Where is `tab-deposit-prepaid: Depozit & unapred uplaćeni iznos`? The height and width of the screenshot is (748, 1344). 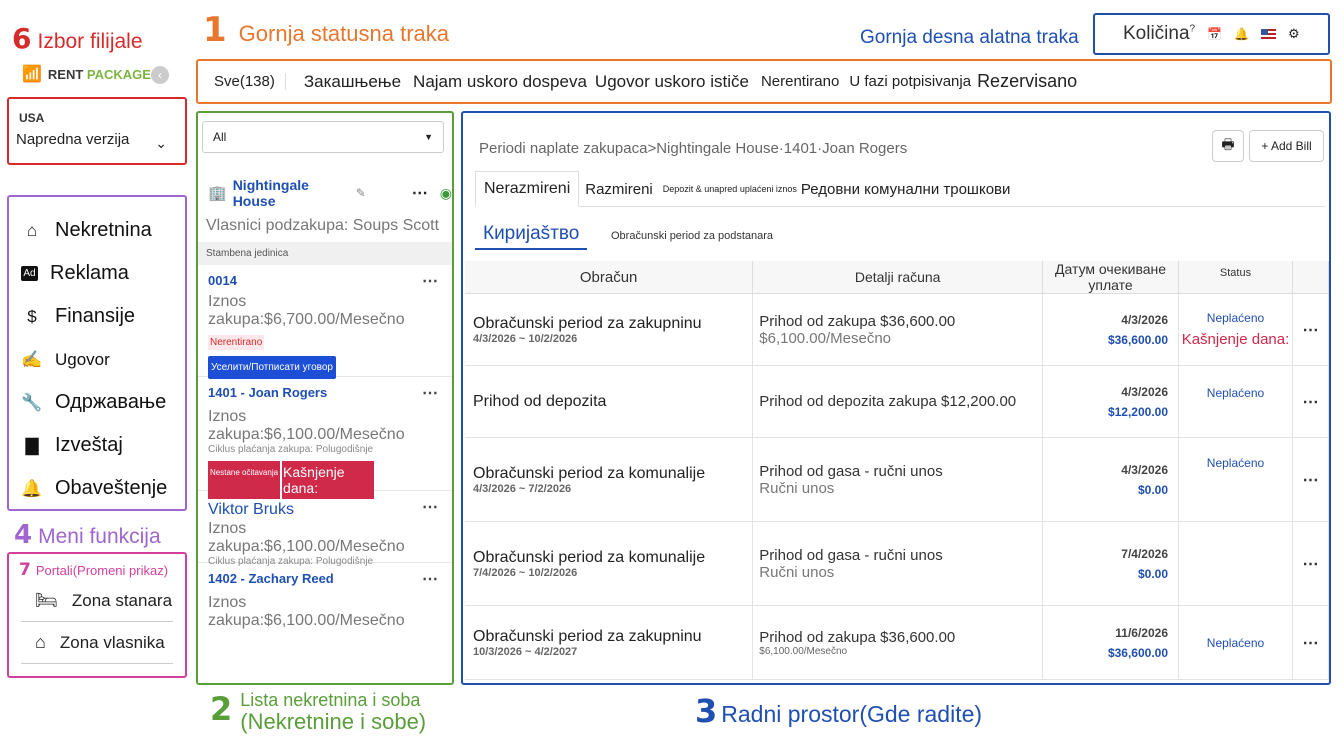
tab-deposit-prepaid: Depozit & unapred uplaćeni iznos is located at coordinates (729, 191).